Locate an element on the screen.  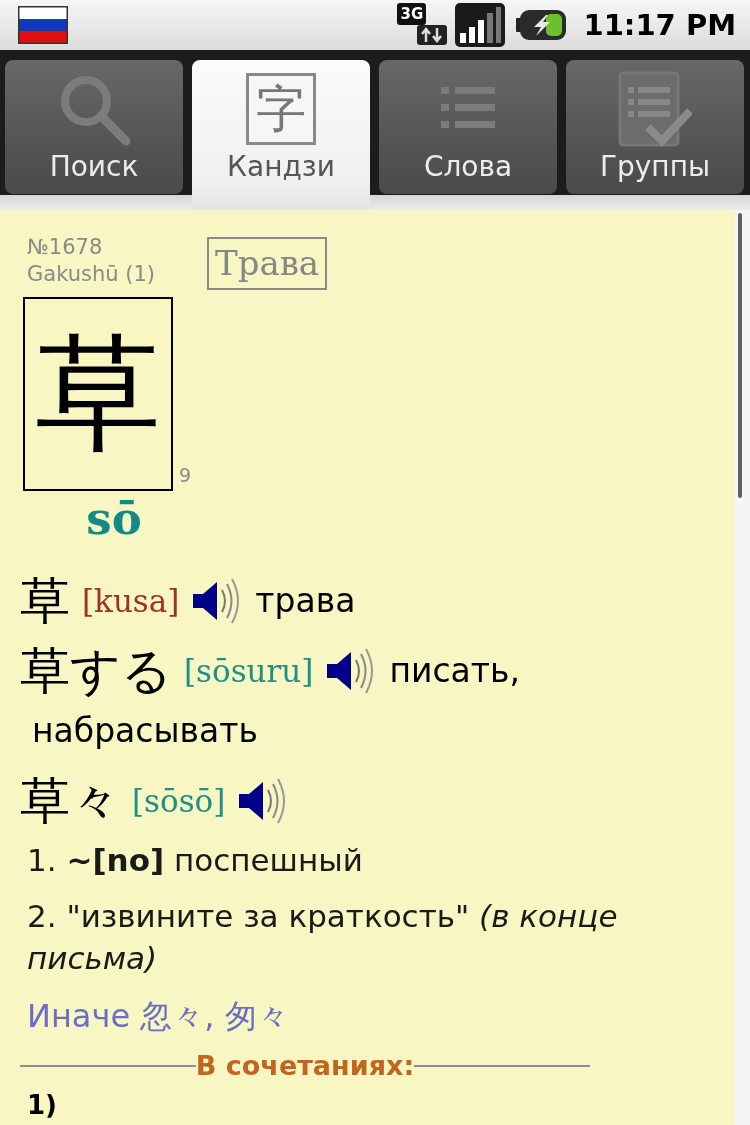
word: 草する is located at coordinates (96, 671).